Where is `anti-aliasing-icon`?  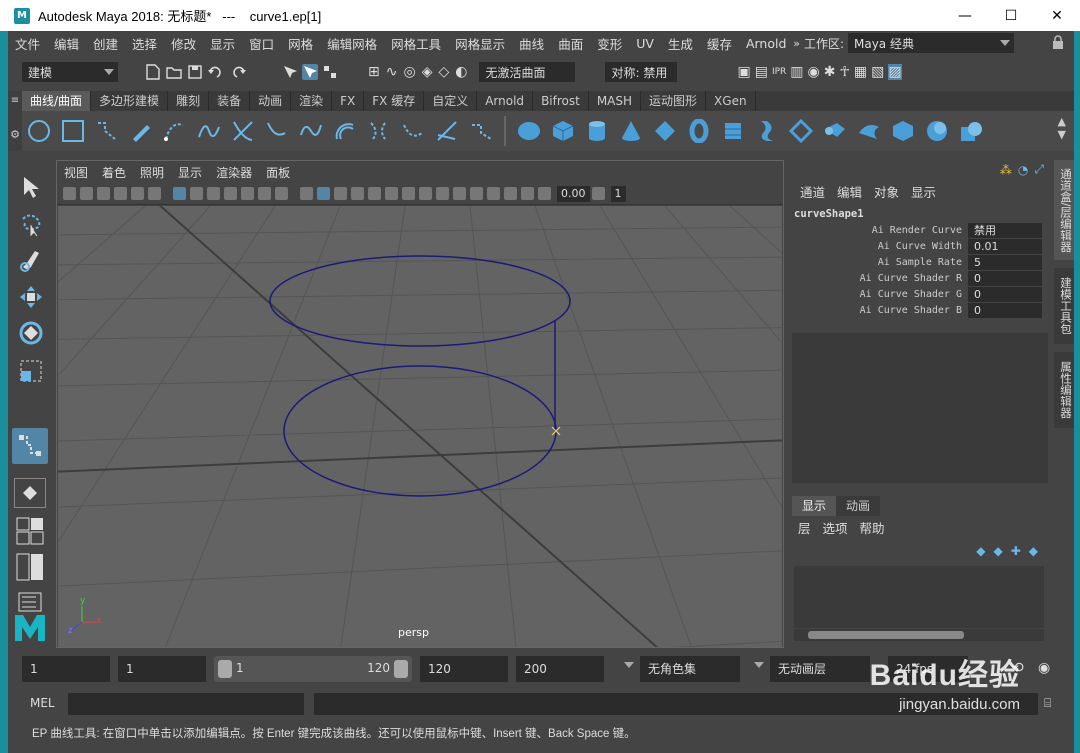 anti-aliasing-icon is located at coordinates (442, 193).